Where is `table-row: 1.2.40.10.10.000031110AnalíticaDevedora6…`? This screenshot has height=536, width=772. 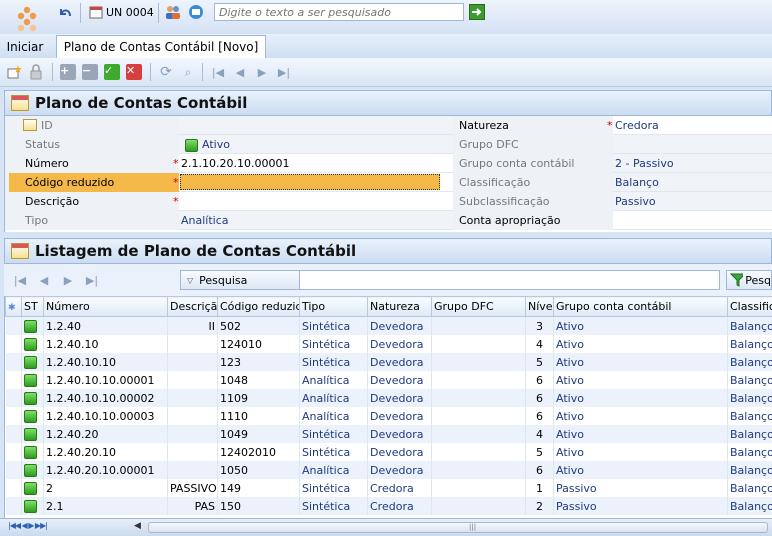 table-row: 1.2.40.10.10.000031110AnalíticaDevedora6… is located at coordinates (389, 416).